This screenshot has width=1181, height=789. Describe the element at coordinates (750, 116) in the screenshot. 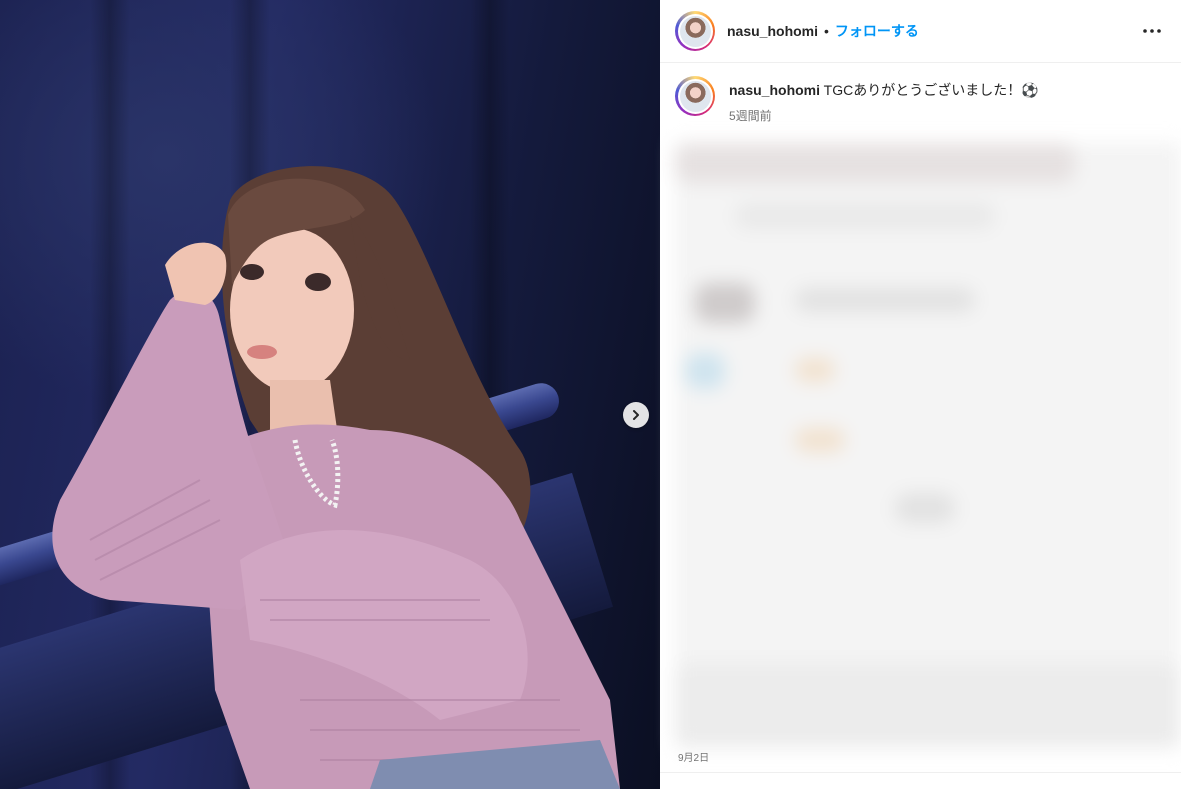

I see `time-ago: 5週間前` at that location.